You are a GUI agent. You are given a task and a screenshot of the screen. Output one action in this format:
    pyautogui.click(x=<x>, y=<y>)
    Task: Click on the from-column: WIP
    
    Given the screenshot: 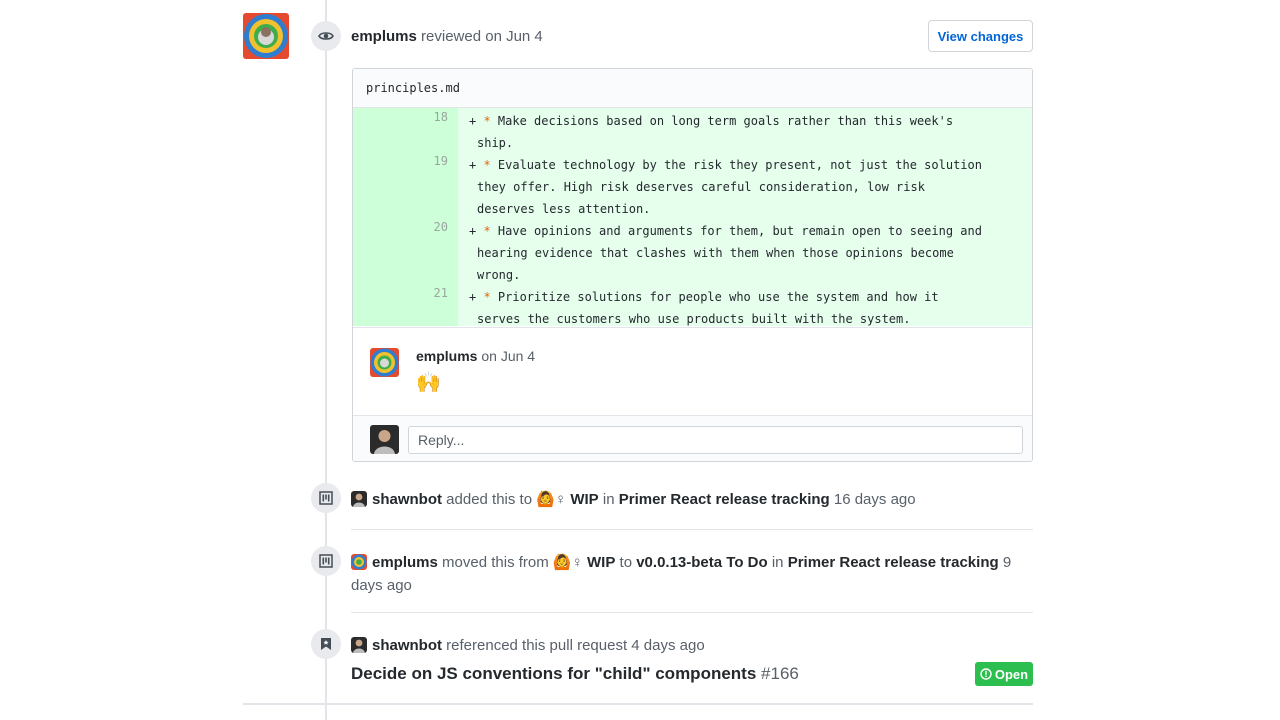 What is the action you would take?
    pyautogui.click(x=601, y=562)
    